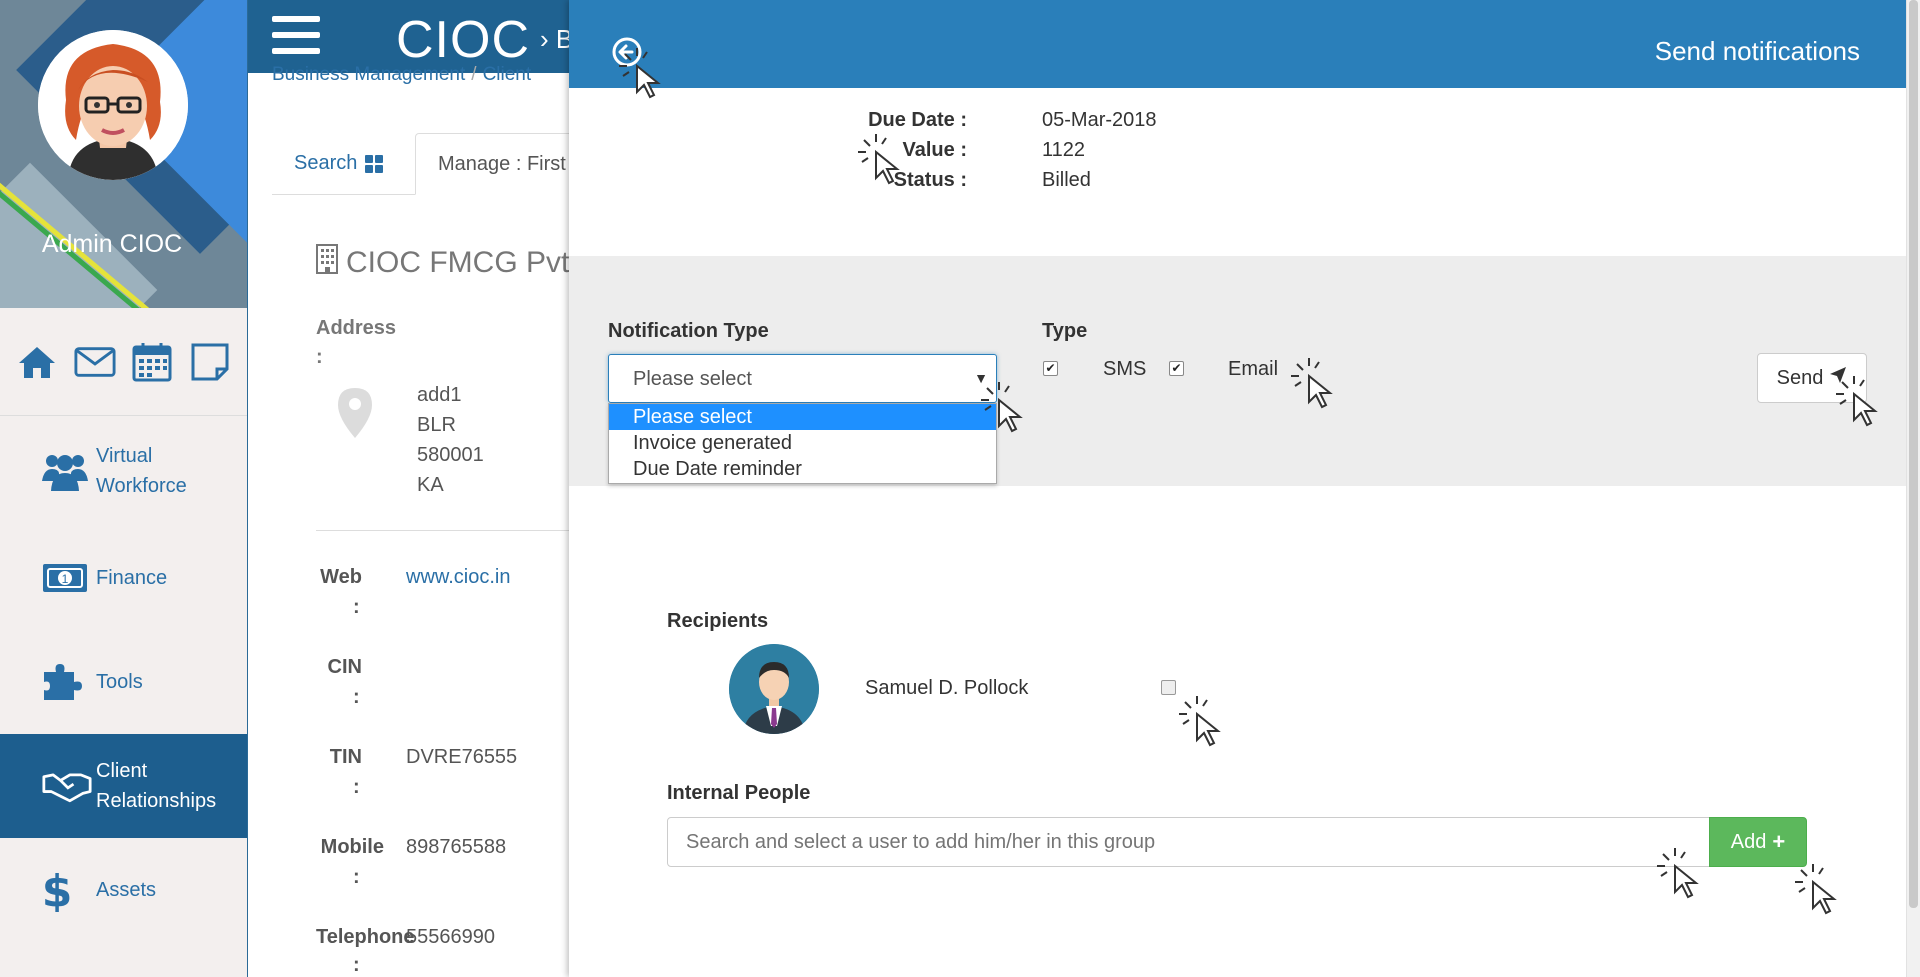  I want to click on calendar-icon, so click(152, 362).